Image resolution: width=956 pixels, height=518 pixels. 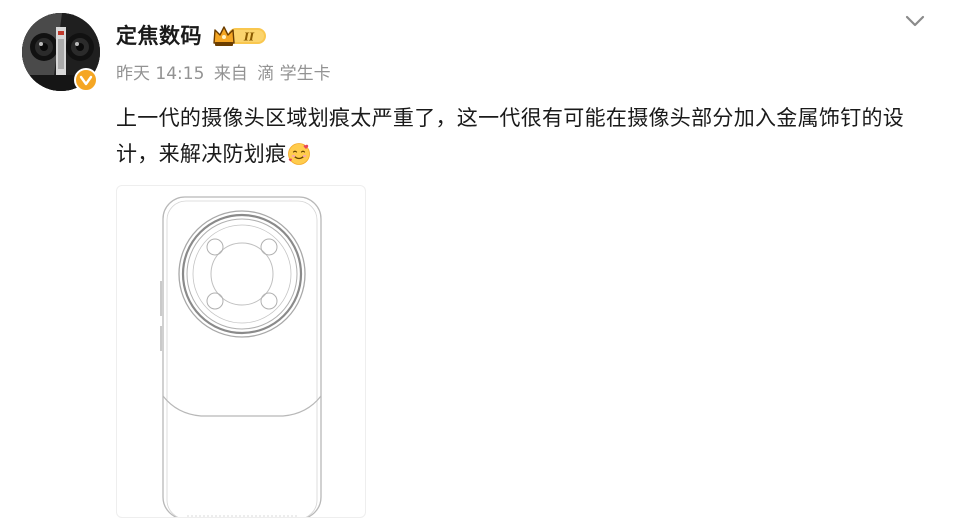 I want to click on source-prefix: 来自, so click(x=230, y=74).